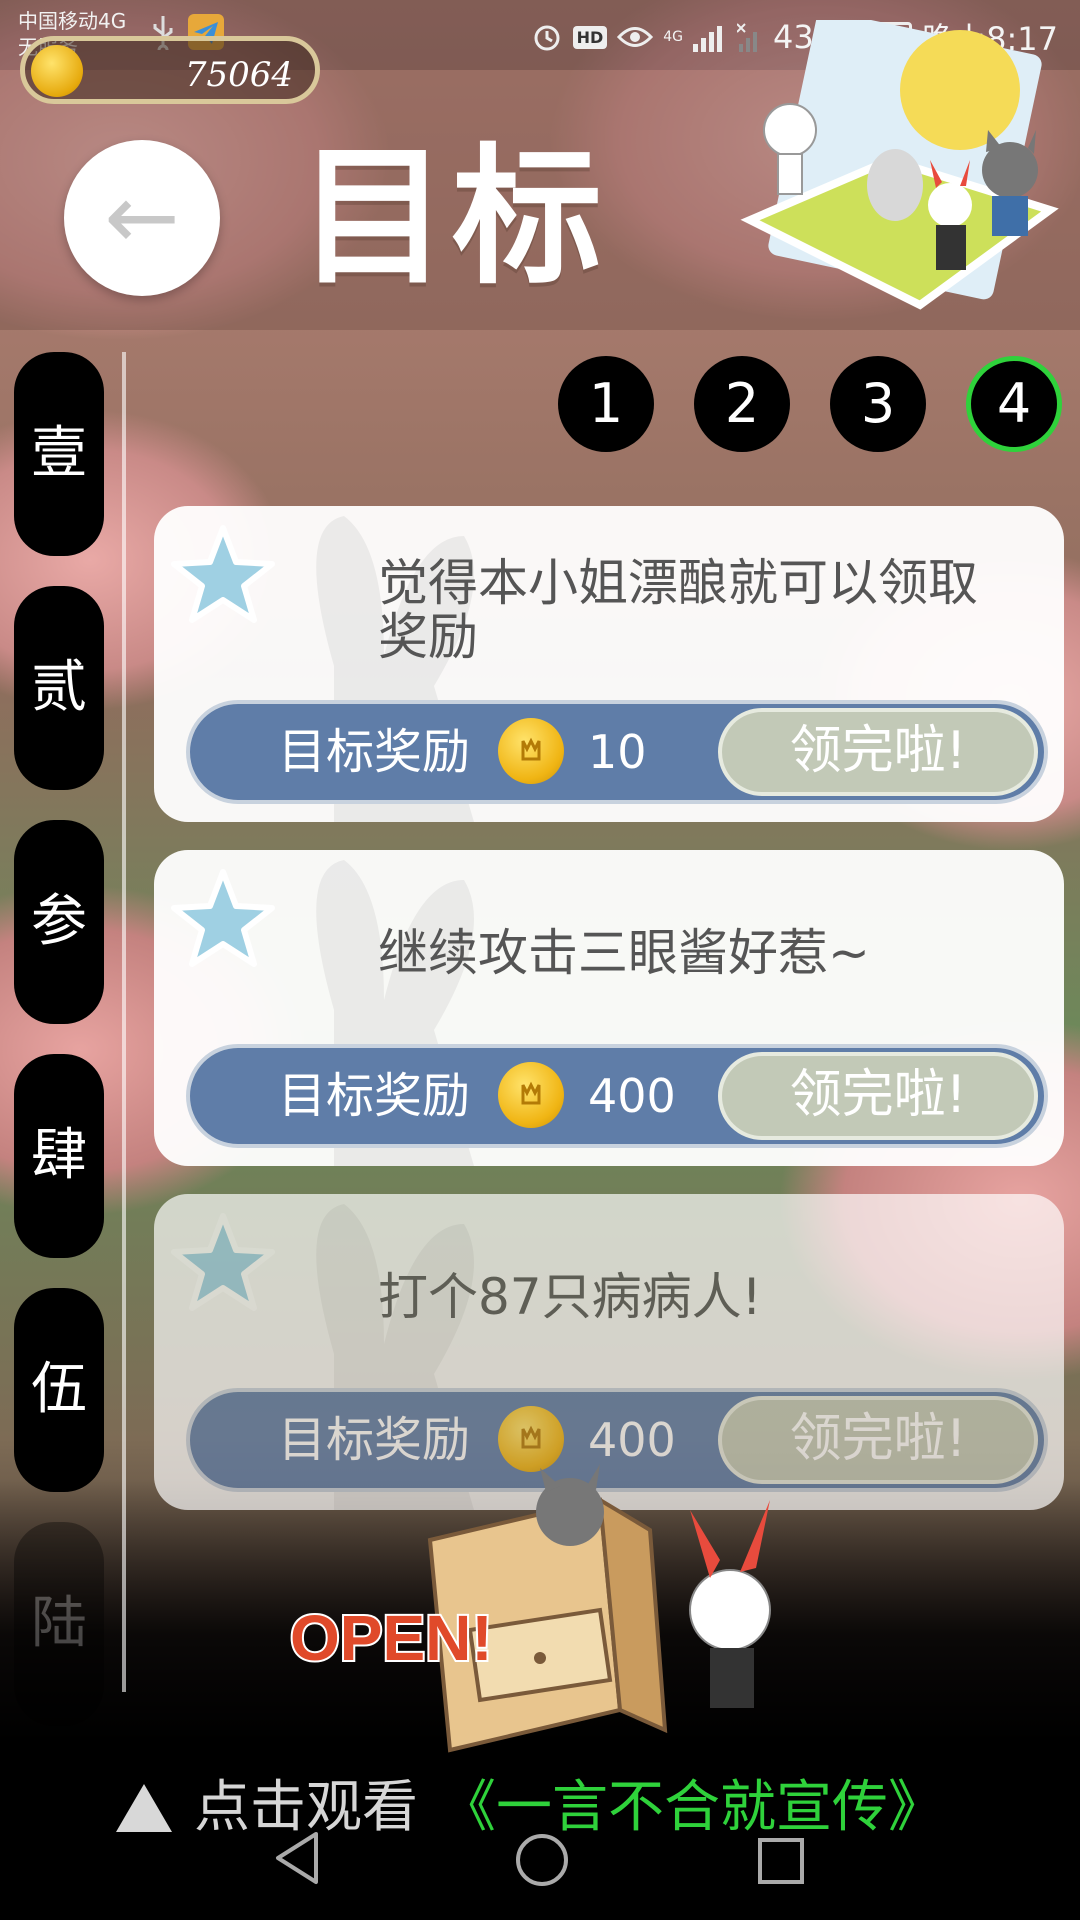  I want to click on nav-home-icon, so click(542, 1860).